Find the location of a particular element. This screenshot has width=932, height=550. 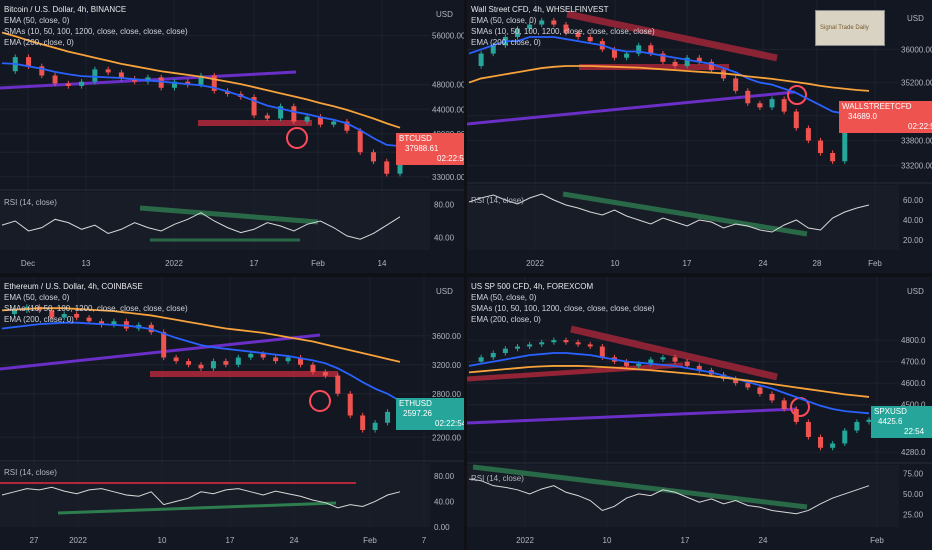

us30-price-tag-symbol: WALLSTREETCFD is located at coordinates (877, 106).